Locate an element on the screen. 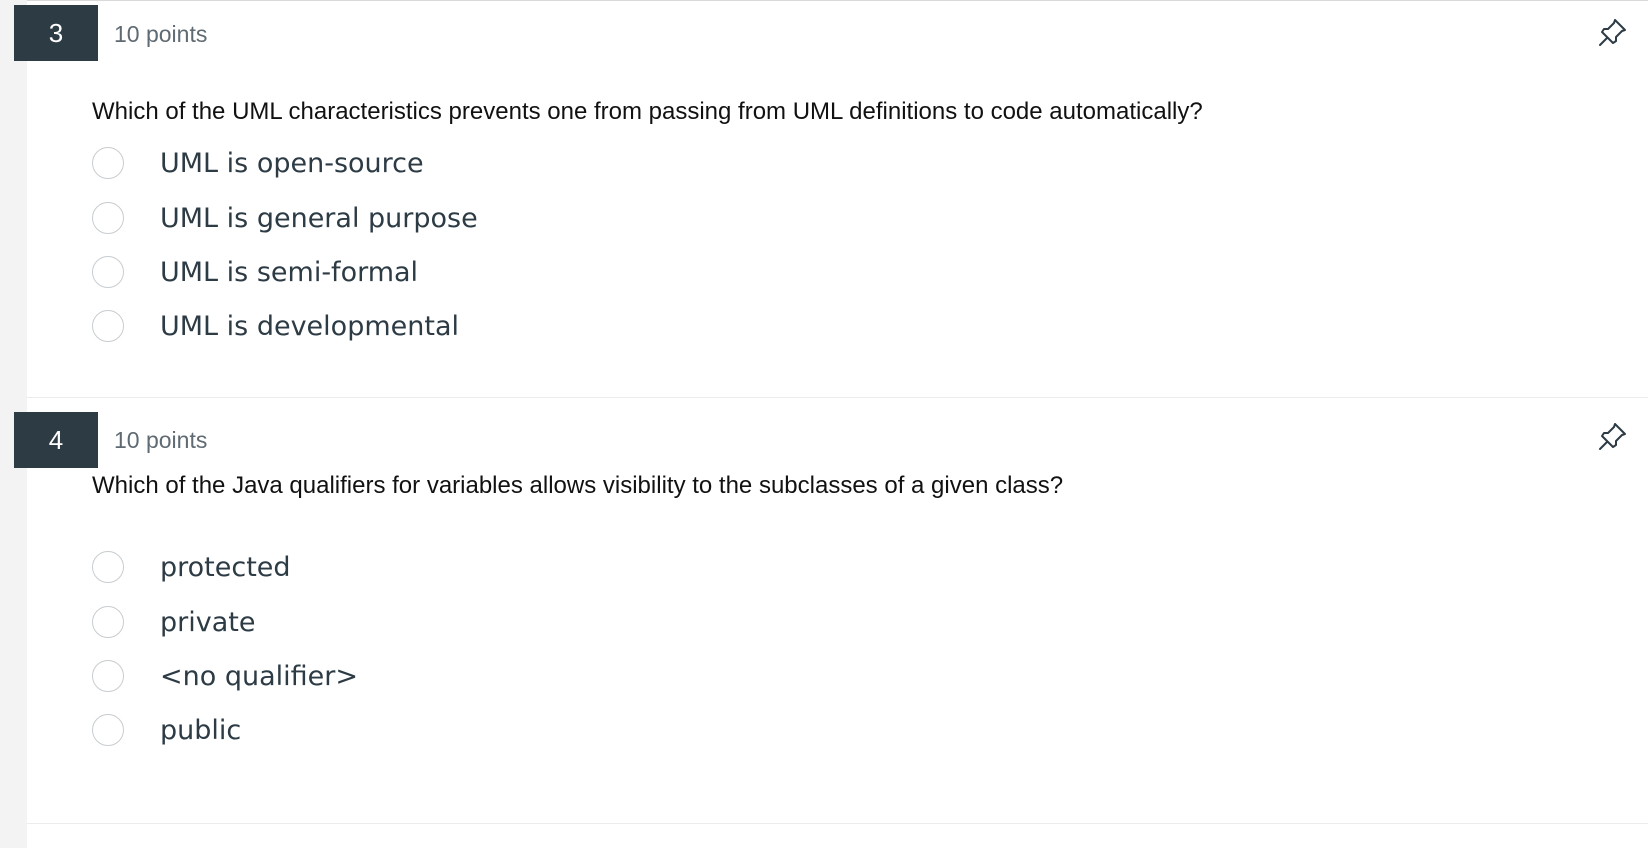 This screenshot has height=848, width=1648. answer-label: private is located at coordinates (208, 622).